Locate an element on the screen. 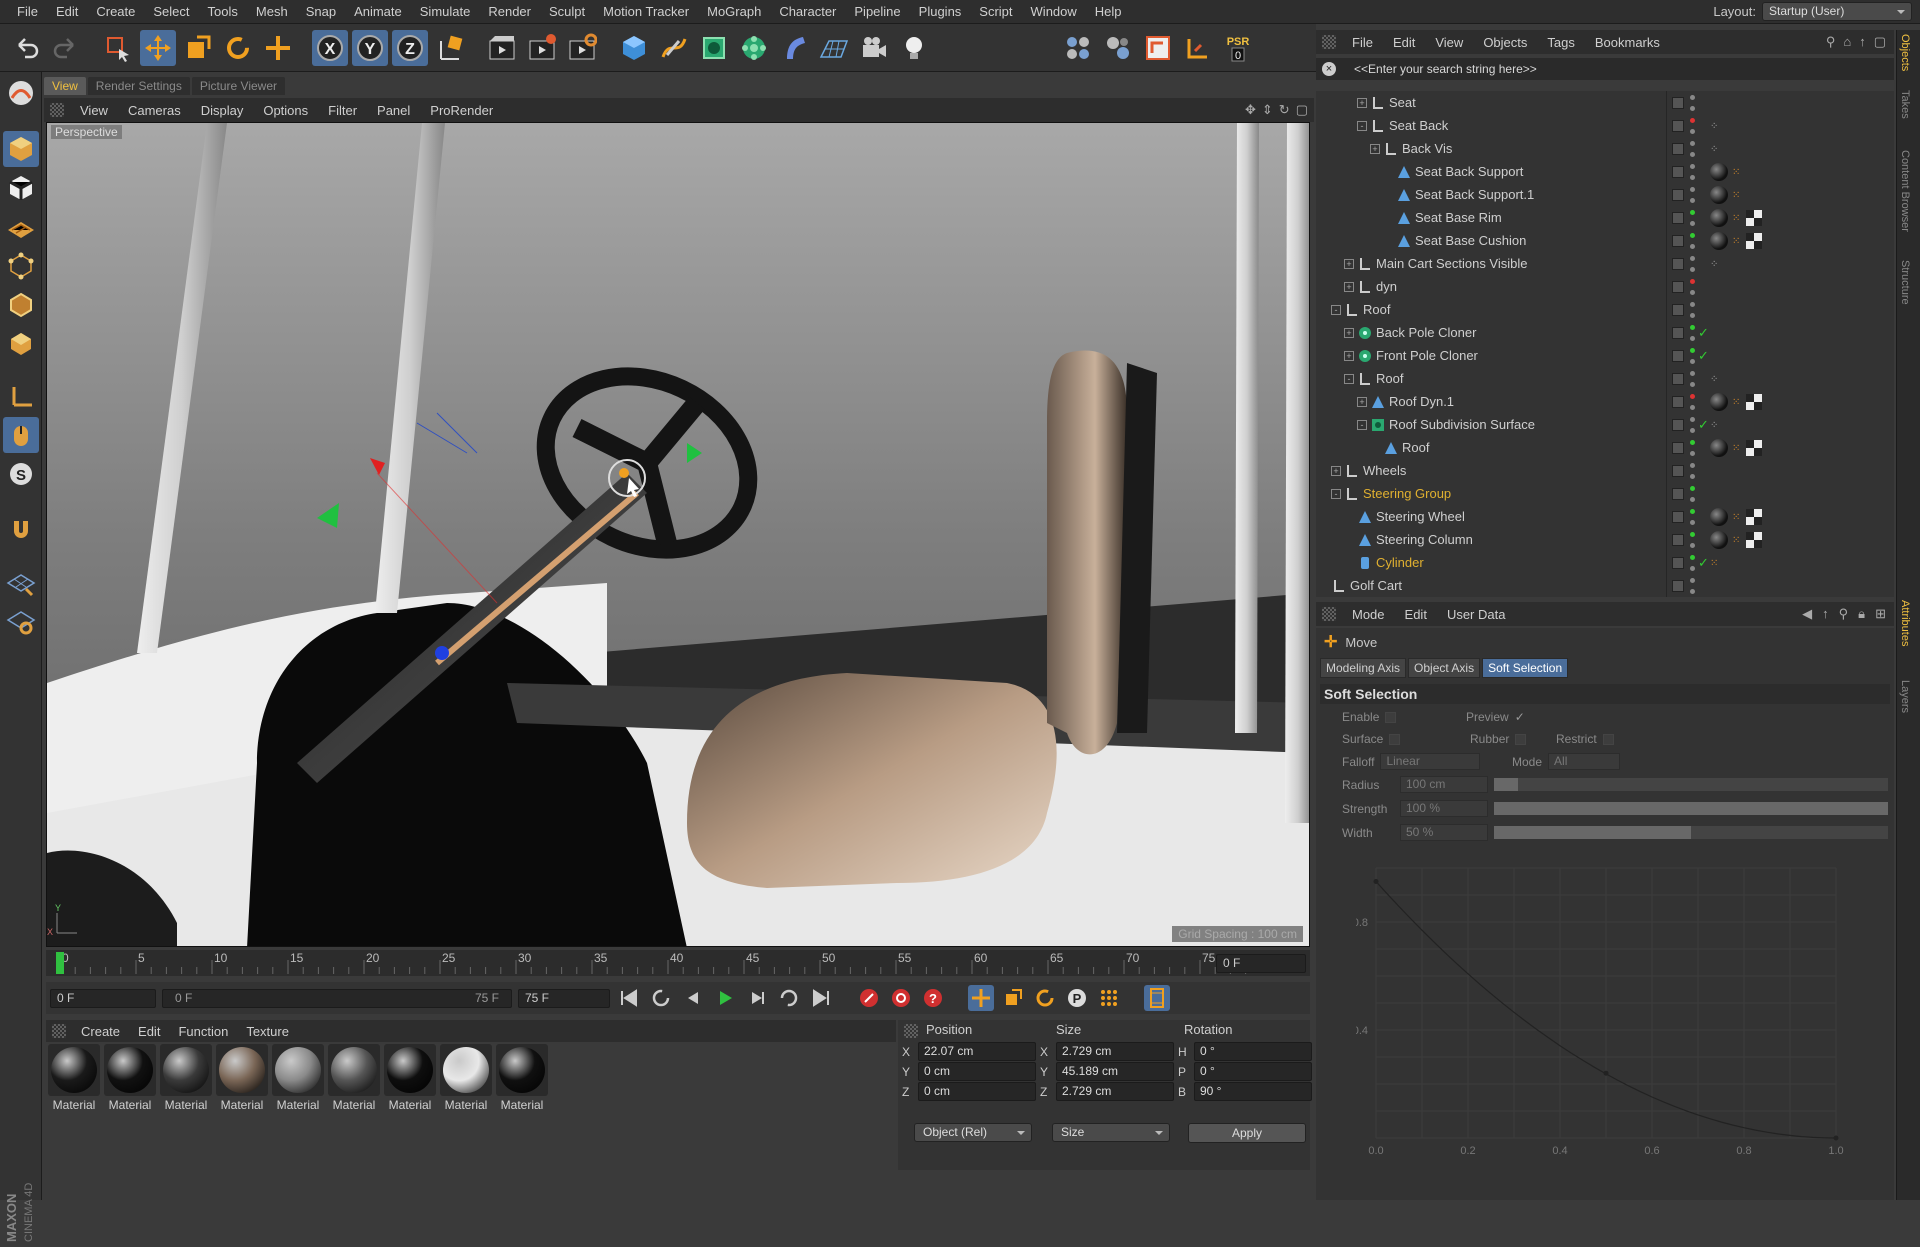 This screenshot has width=1920, height=1247. workplane-icon is located at coordinates (1158, 48).